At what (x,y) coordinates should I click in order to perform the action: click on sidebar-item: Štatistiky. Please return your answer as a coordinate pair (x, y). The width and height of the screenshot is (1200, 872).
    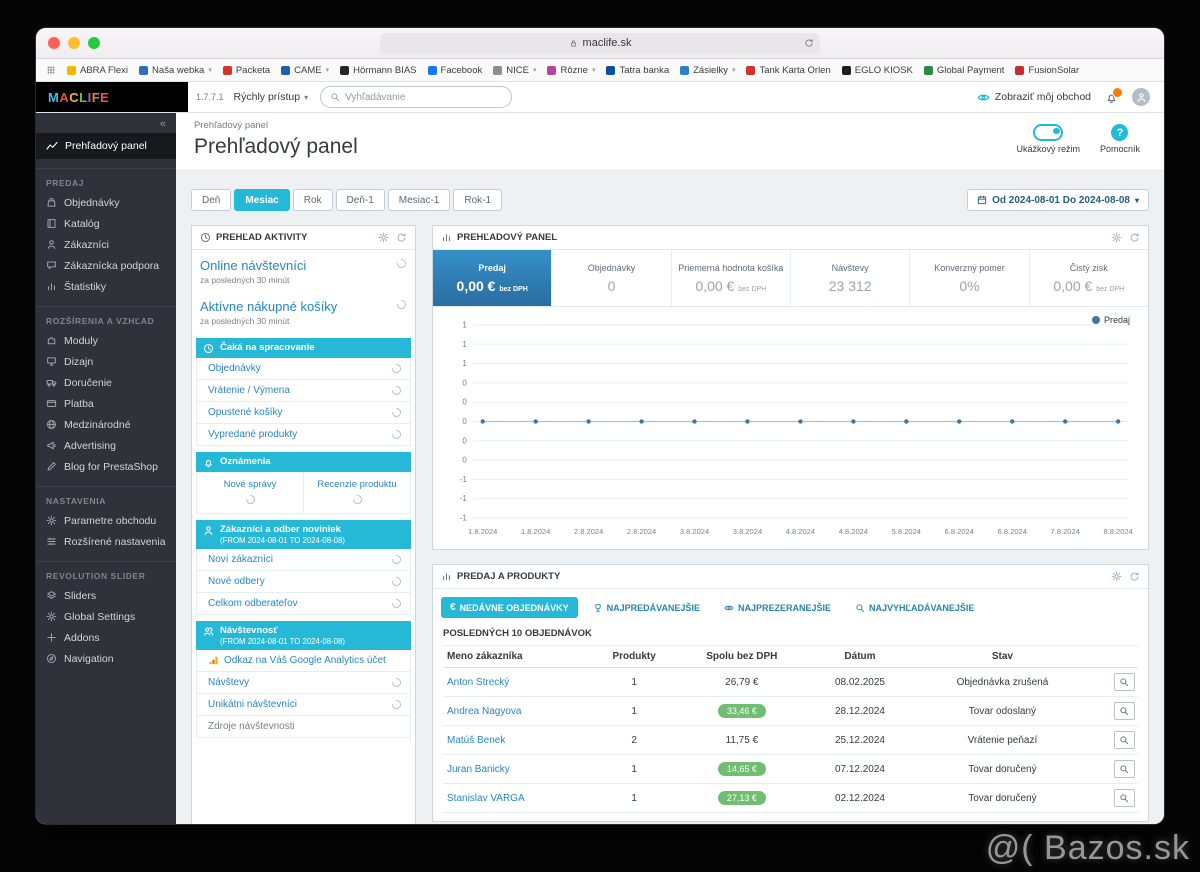
    Looking at the image, I should click on (106, 286).